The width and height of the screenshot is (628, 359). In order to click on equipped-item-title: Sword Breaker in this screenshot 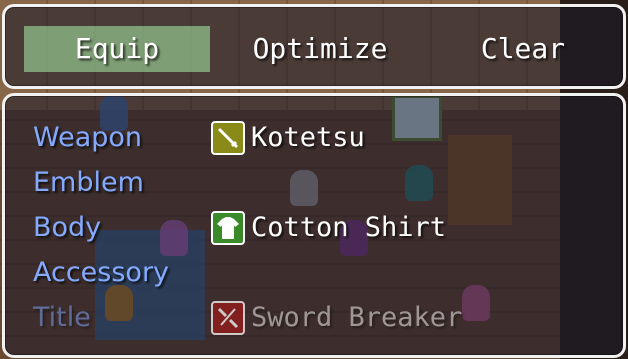, I will do `click(357, 317)`.